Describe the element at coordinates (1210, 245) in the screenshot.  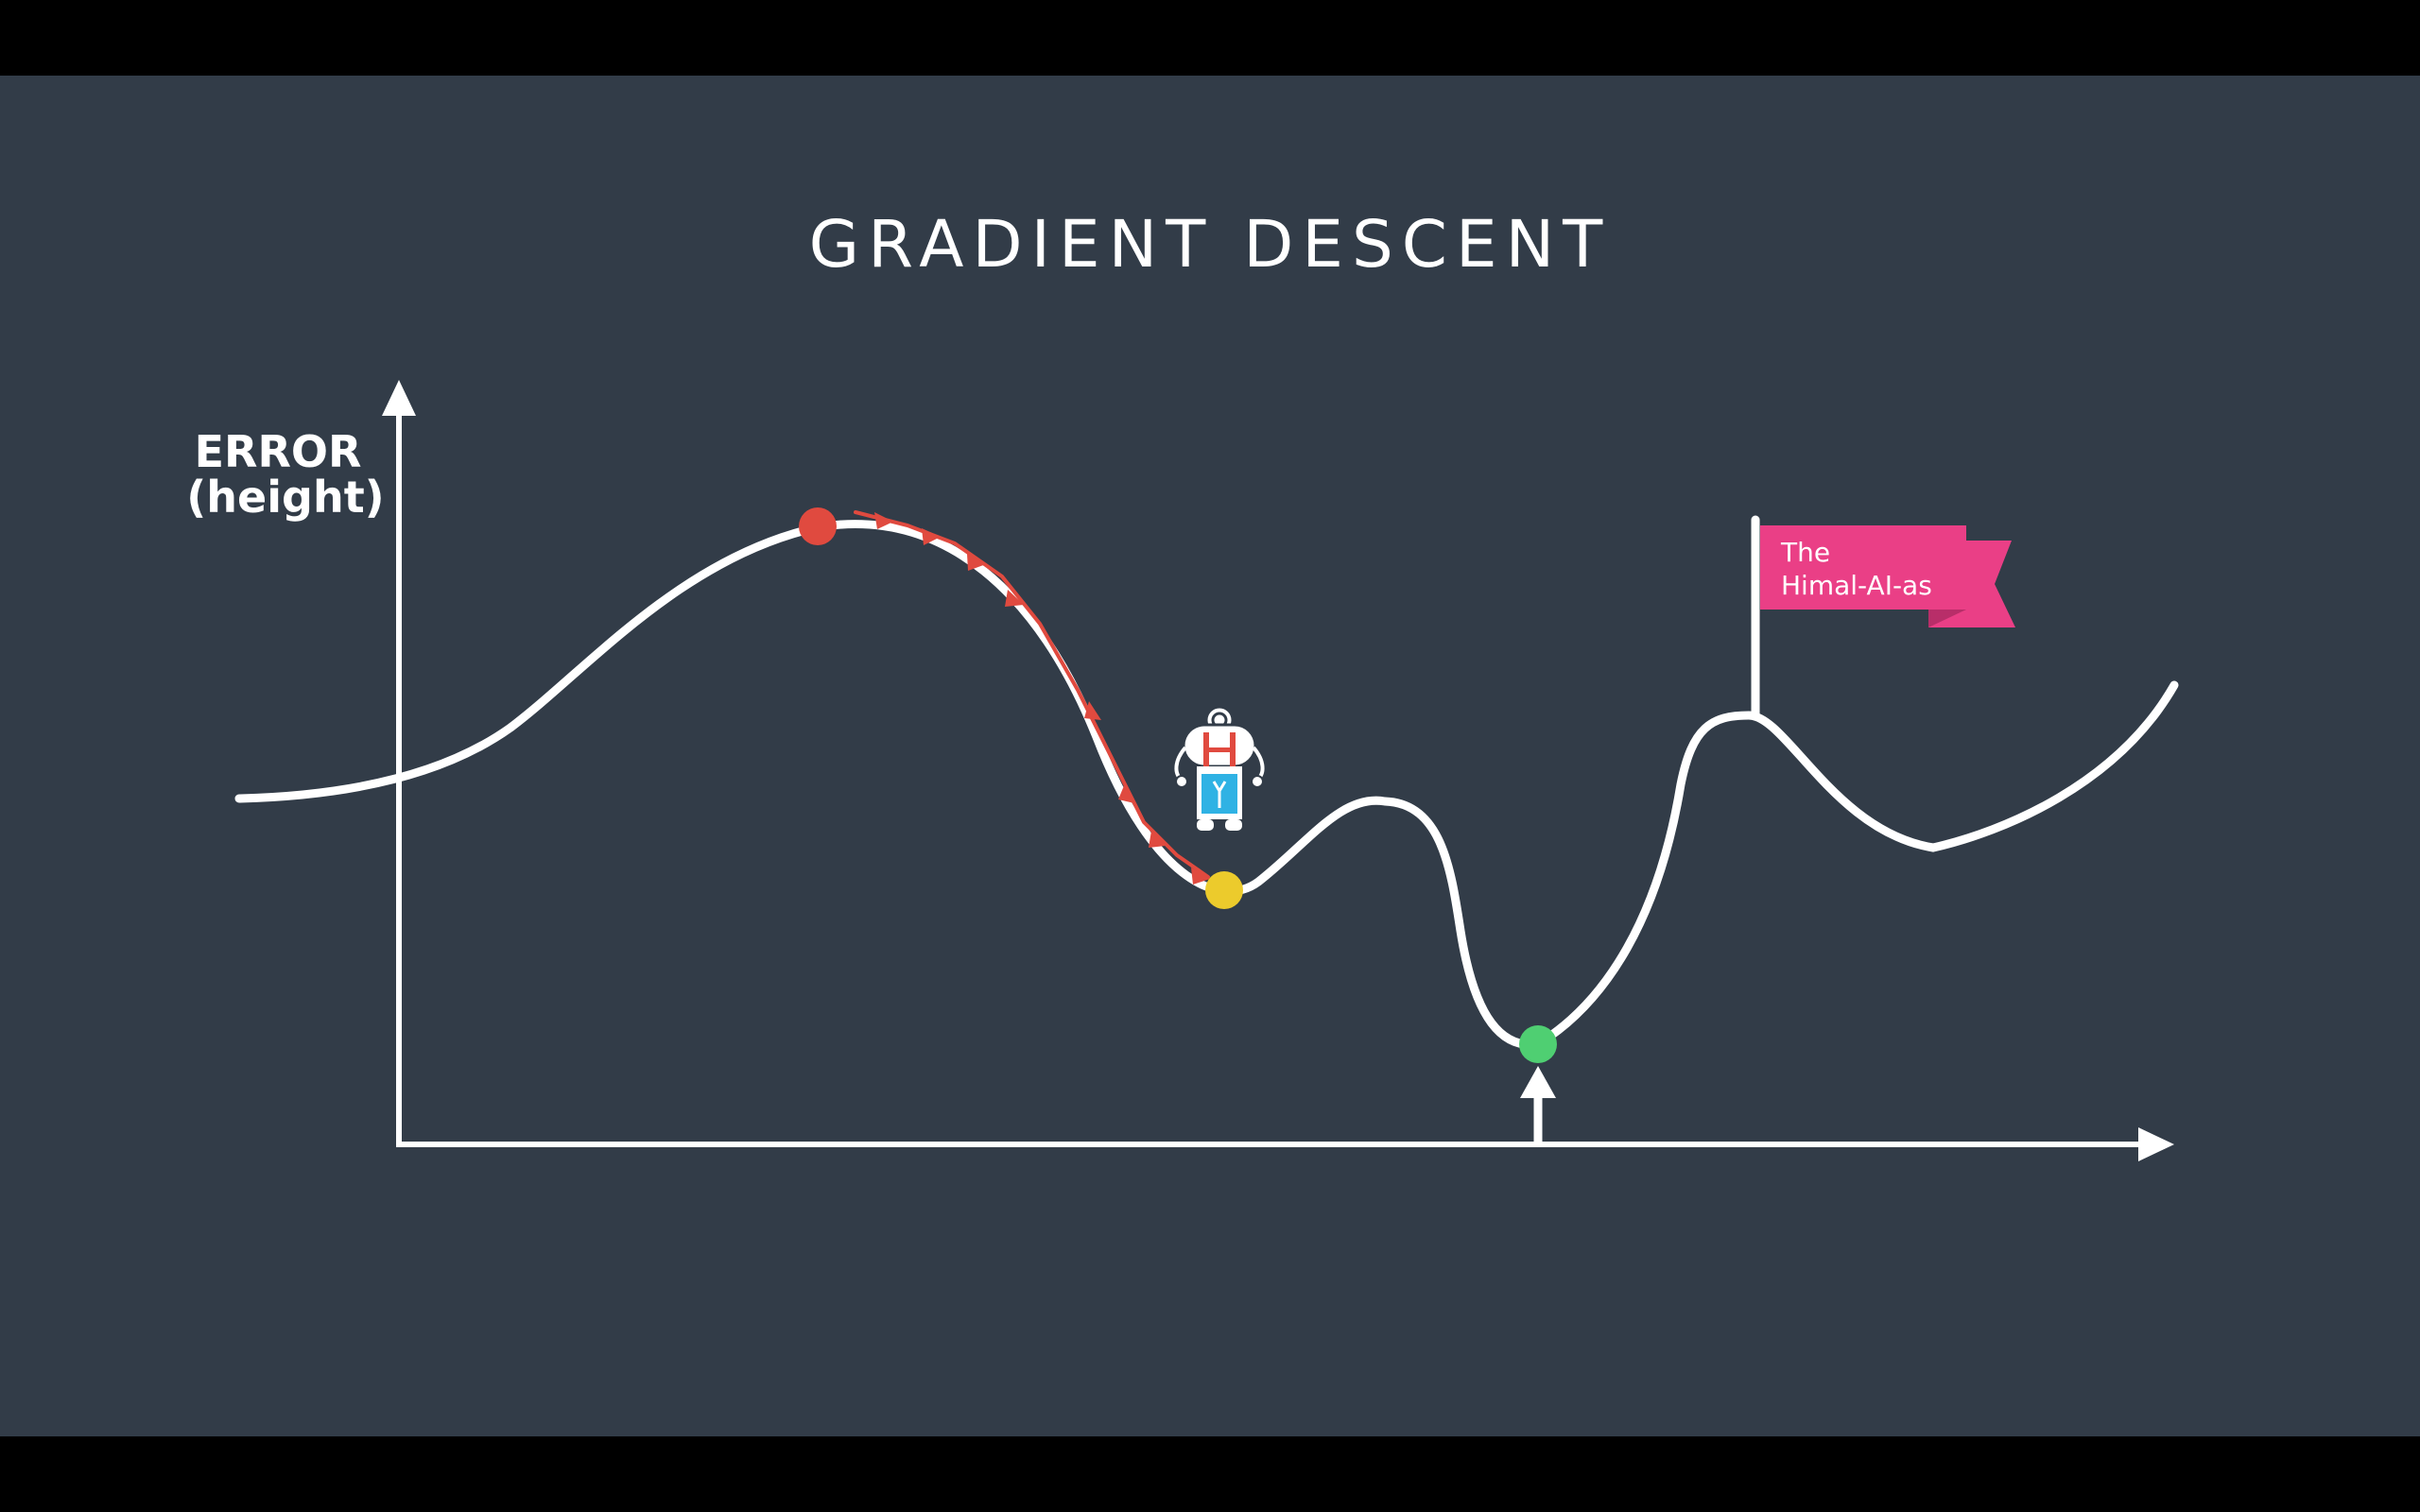
I see `slide-title: GRADIENT DESCENT` at that location.